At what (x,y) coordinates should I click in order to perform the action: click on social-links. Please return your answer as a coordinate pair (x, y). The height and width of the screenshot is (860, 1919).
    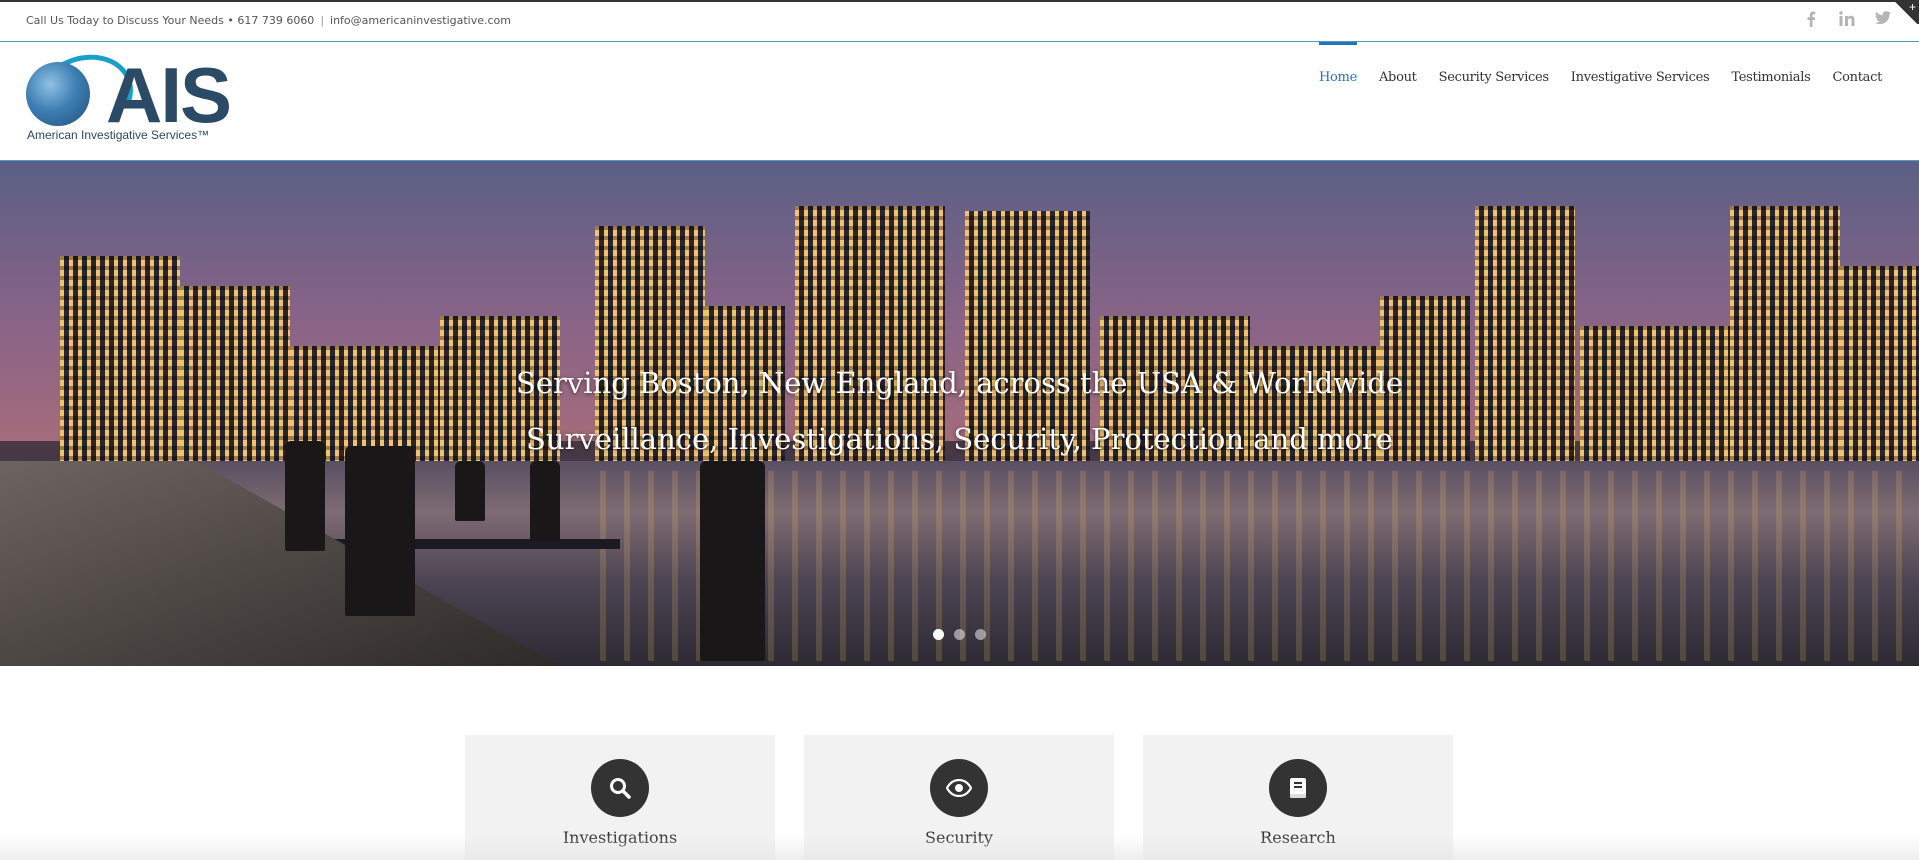
    Looking at the image, I should click on (1847, 20).